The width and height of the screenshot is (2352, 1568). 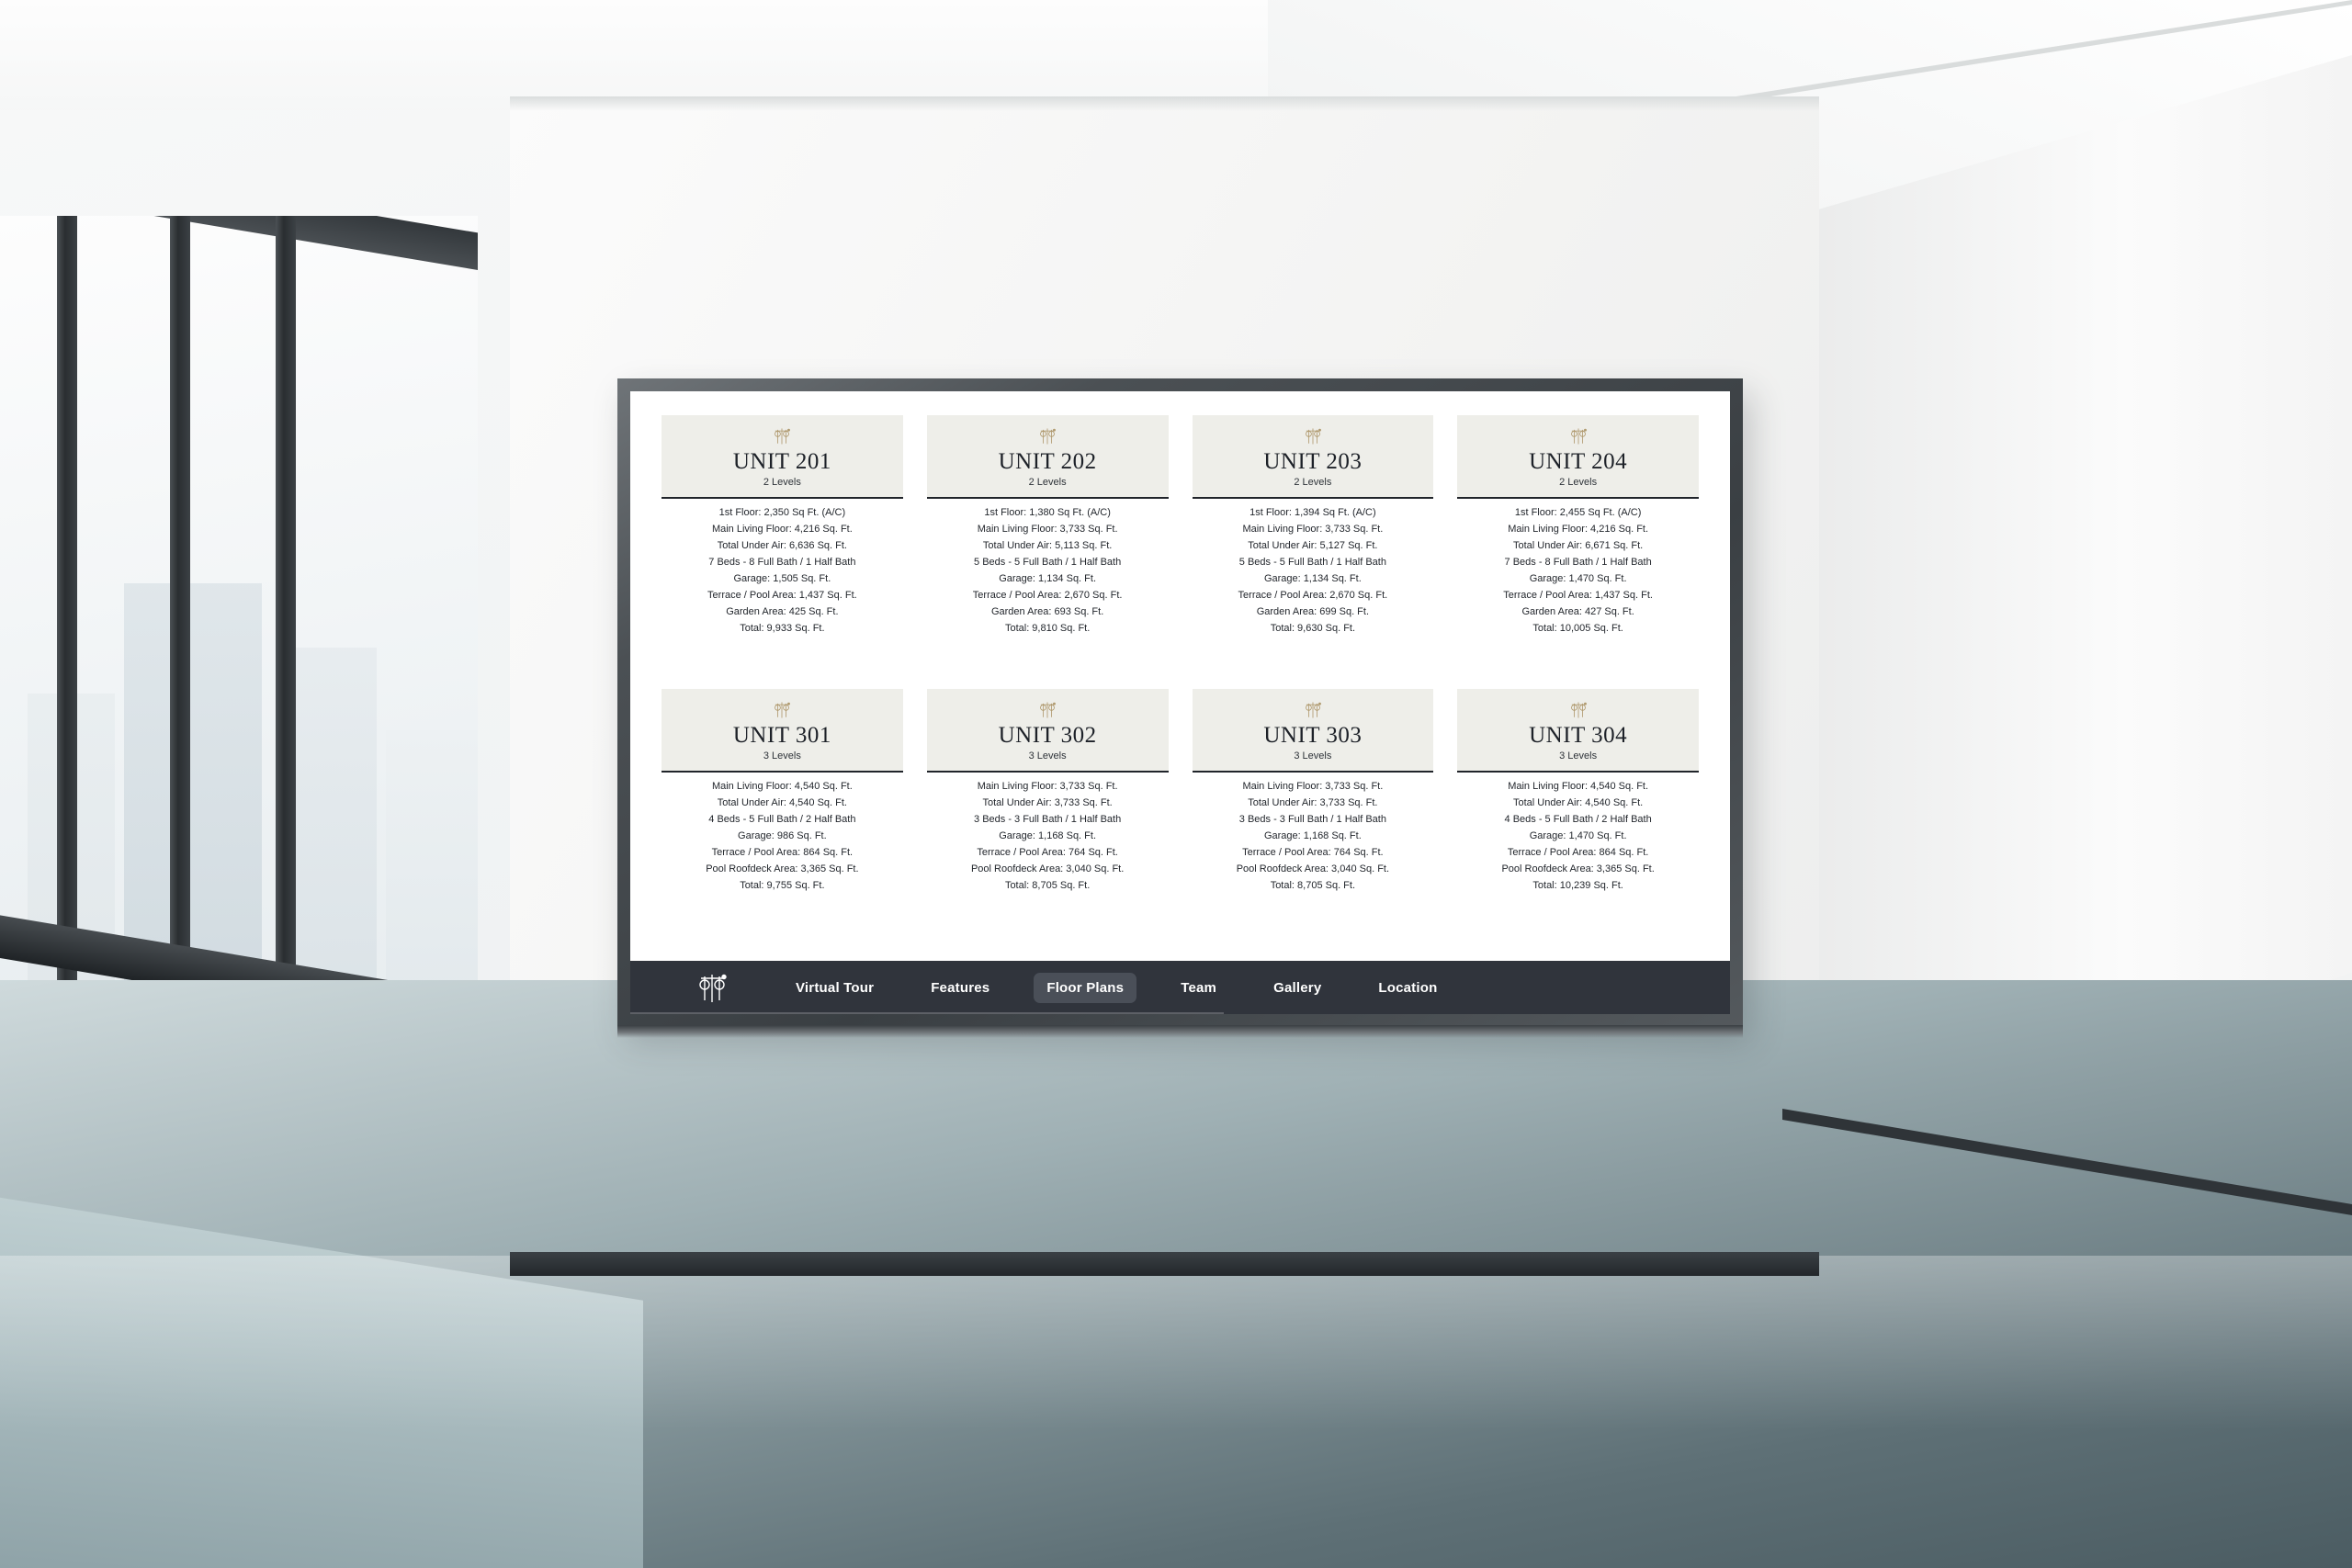 What do you see at coordinates (1047, 612) in the screenshot?
I see `unit-spec-line: Garden Area: 693 Sq. Ft.` at bounding box center [1047, 612].